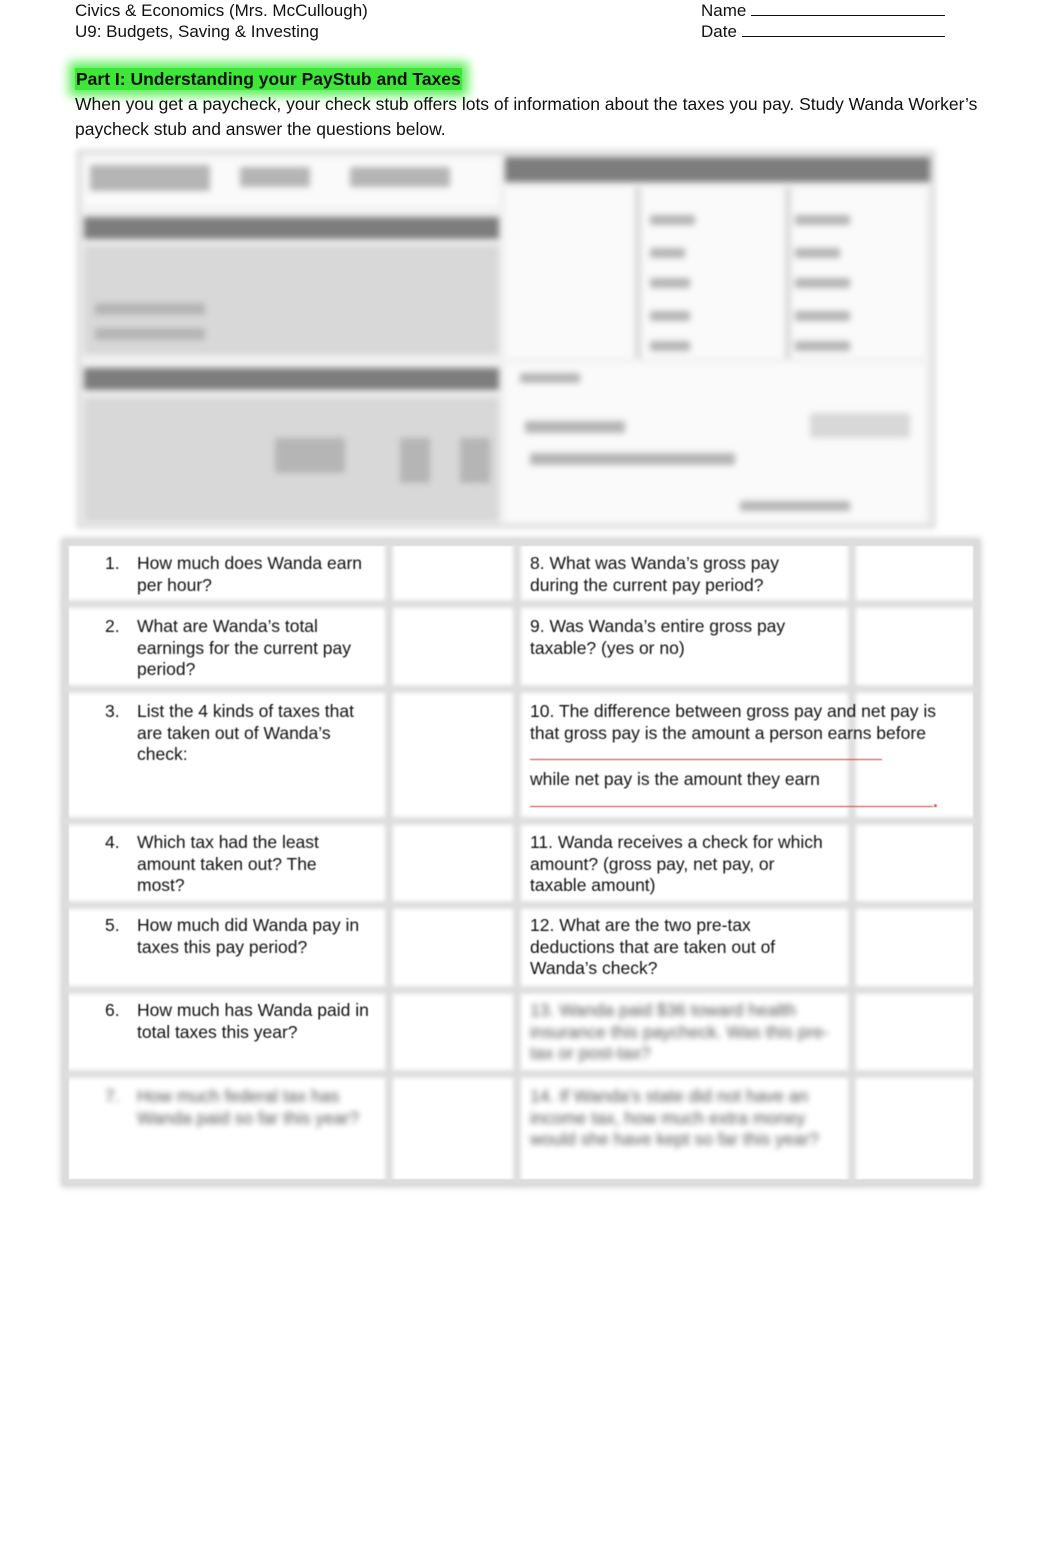  I want to click on unit-title: U9: Budgets, Saving & Investing, so click(197, 31).